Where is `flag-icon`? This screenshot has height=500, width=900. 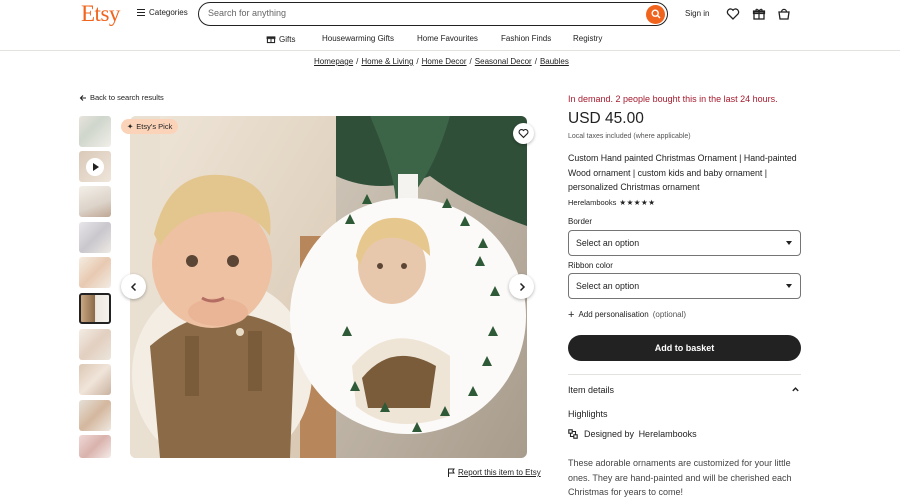 flag-icon is located at coordinates (451, 472).